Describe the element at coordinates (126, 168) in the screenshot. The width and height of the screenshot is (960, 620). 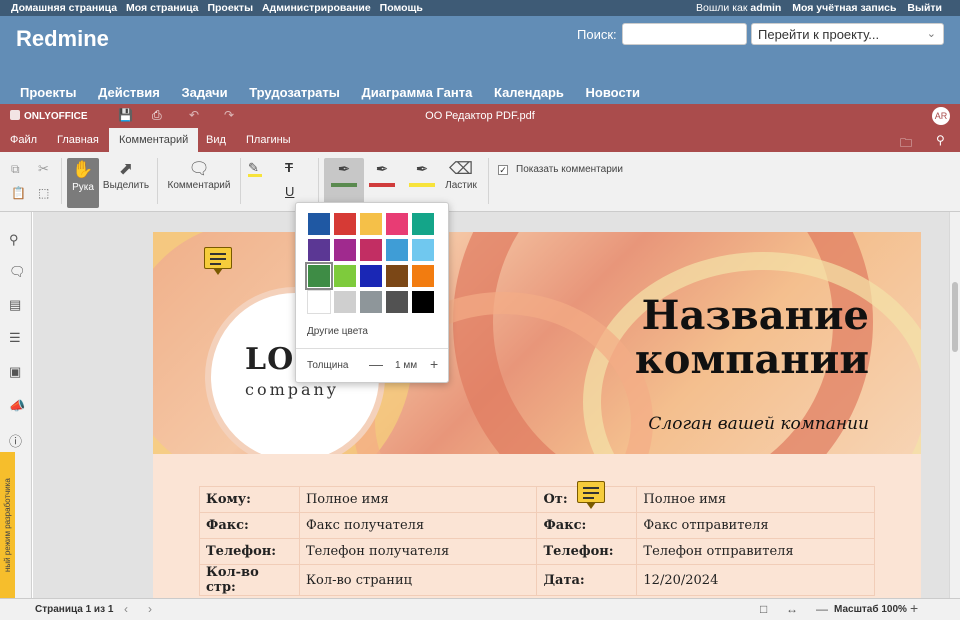
I see `cursor-icon: ⬈` at that location.